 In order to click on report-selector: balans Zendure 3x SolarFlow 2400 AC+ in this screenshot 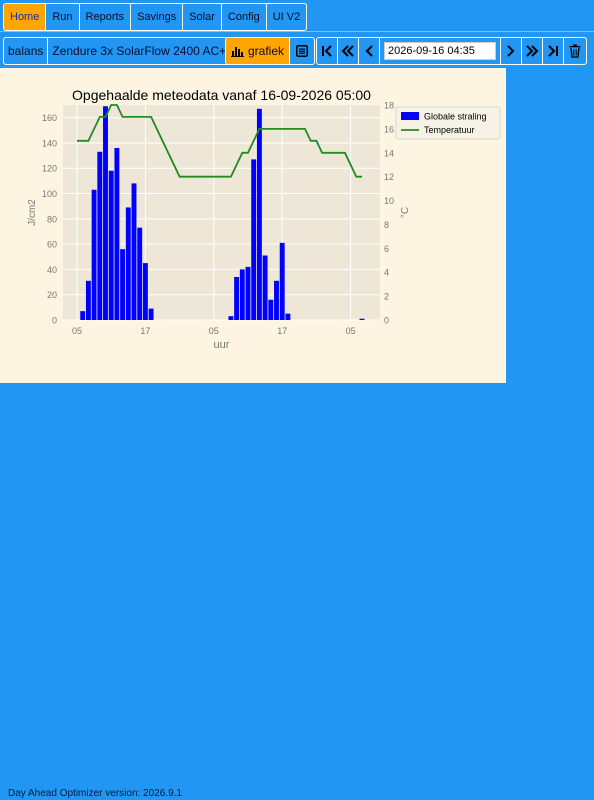, I will do `click(117, 51)`.